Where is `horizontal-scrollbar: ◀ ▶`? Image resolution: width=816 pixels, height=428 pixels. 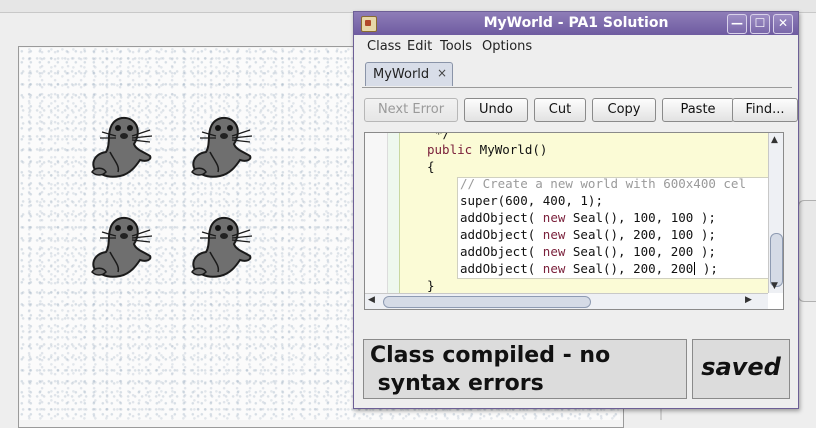 horizontal-scrollbar: ◀ ▶ is located at coordinates (566, 301).